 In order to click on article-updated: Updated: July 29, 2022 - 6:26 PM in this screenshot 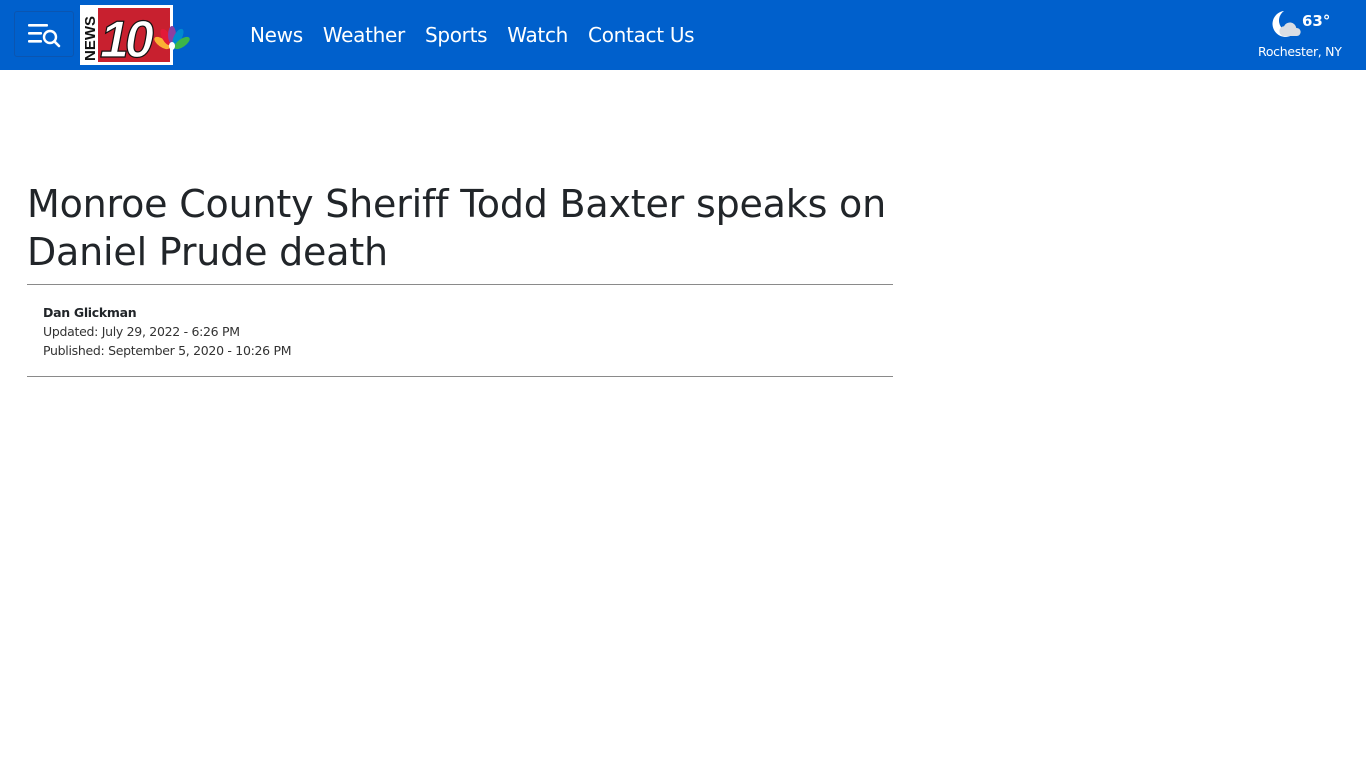, I will do `click(141, 331)`.